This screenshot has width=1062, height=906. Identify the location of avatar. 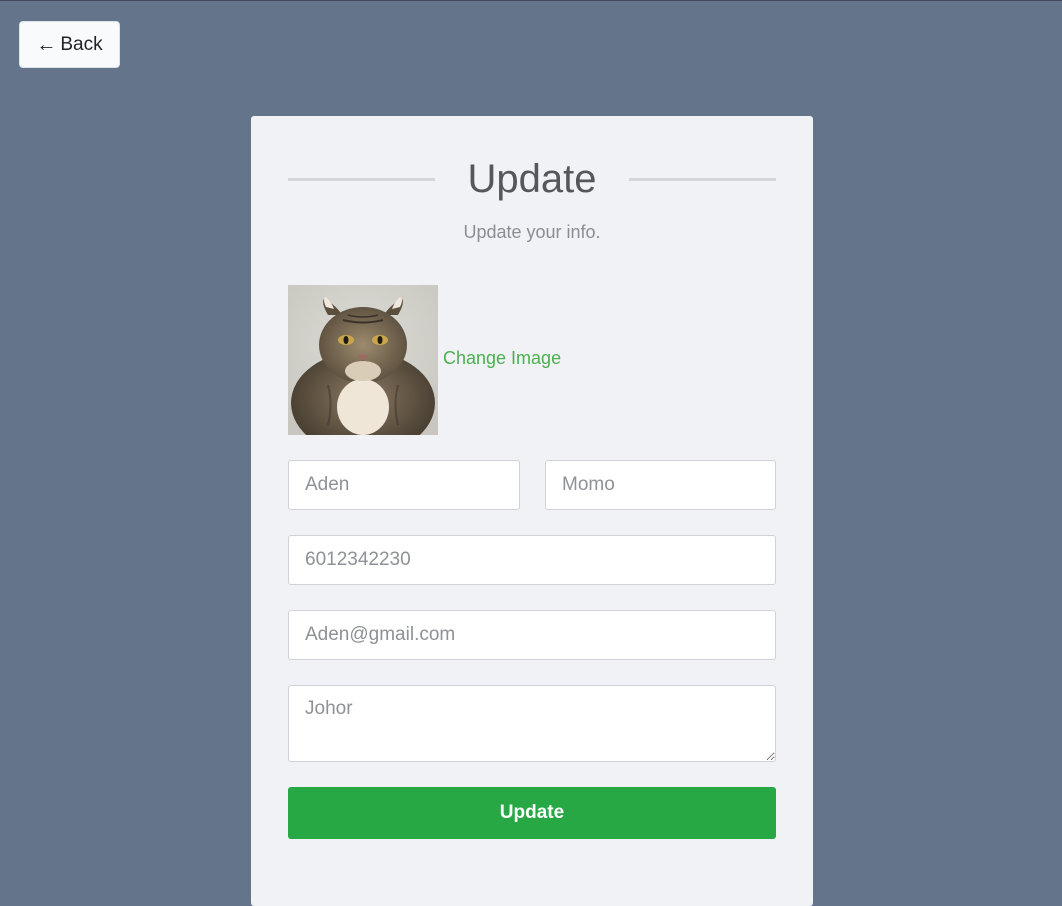
(363, 360).